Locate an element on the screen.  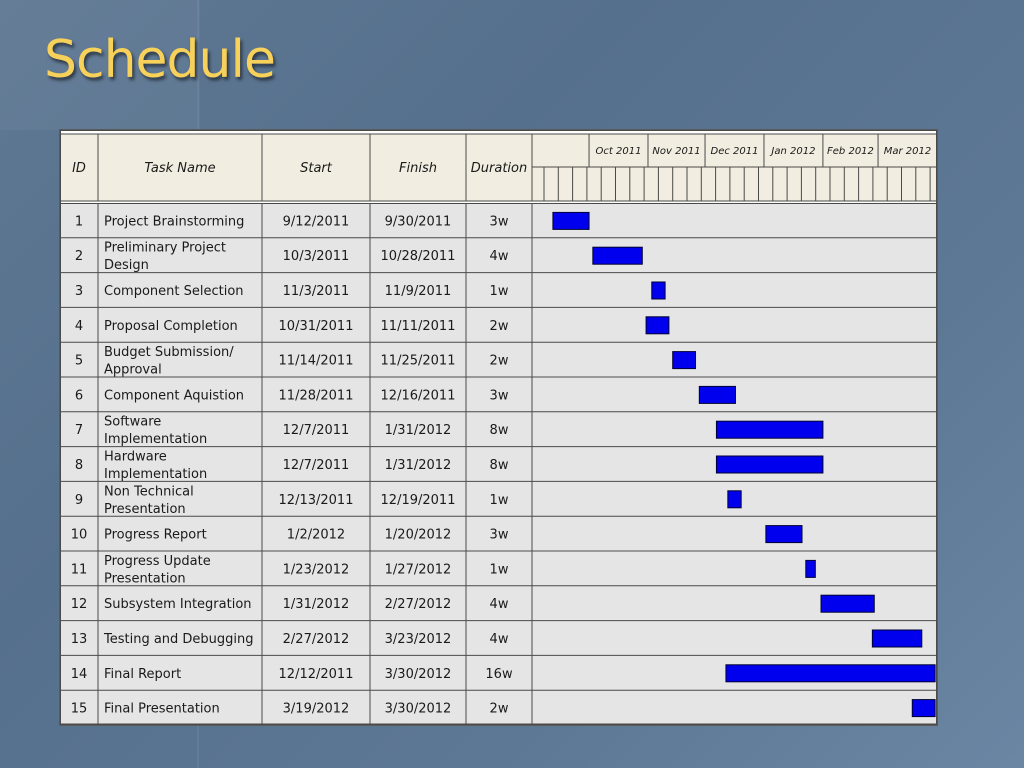
task-name: Proposal Completion is located at coordinates (171, 326).